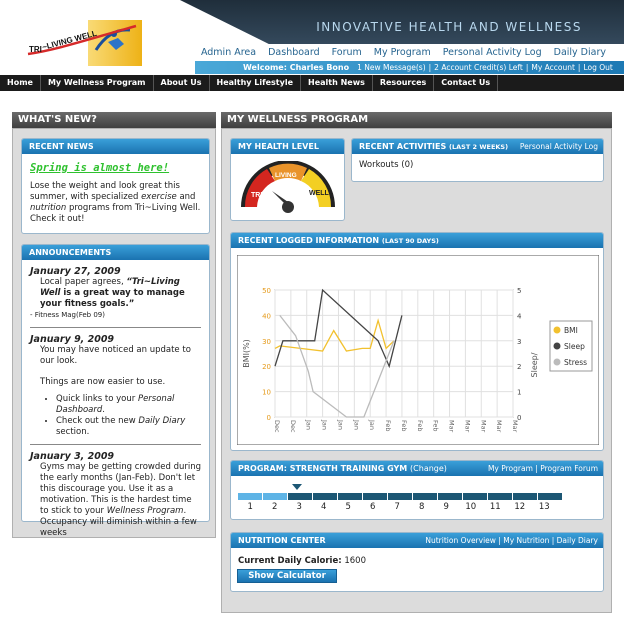 Image resolution: width=624 pixels, height=618 pixels. What do you see at coordinates (446, 507) in the screenshot?
I see `step-label: 9` at bounding box center [446, 507].